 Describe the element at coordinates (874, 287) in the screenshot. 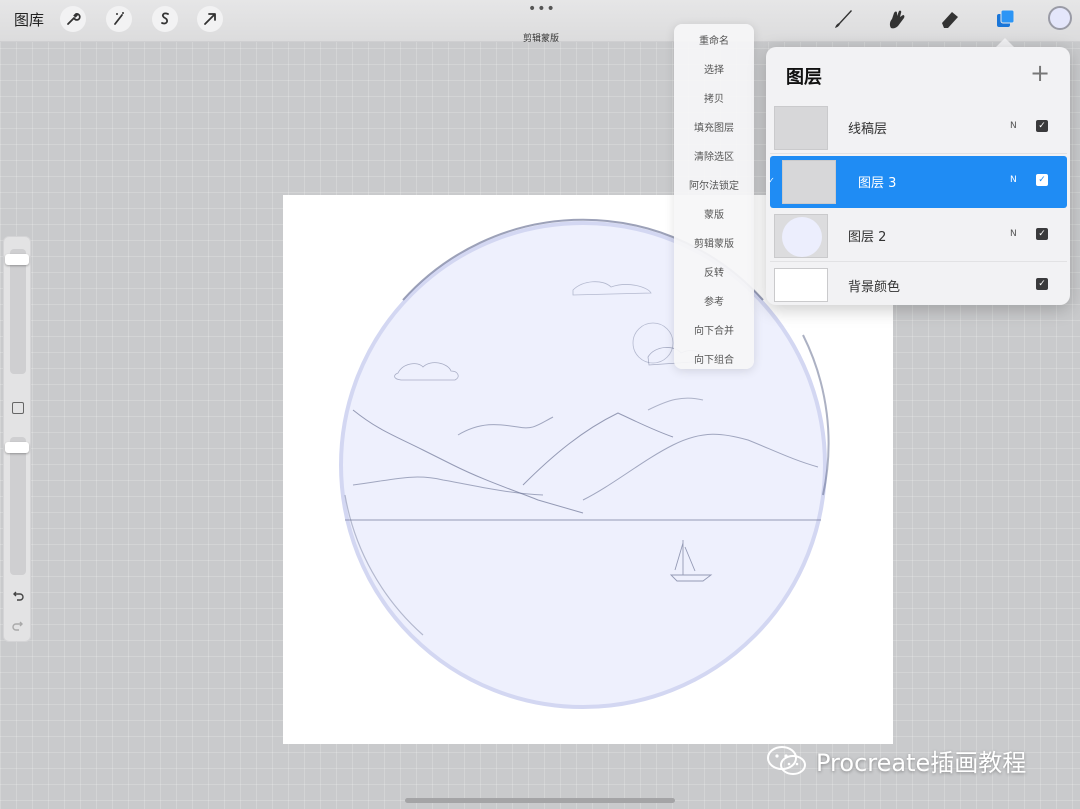

I see `layer-name: 背景颜色` at that location.